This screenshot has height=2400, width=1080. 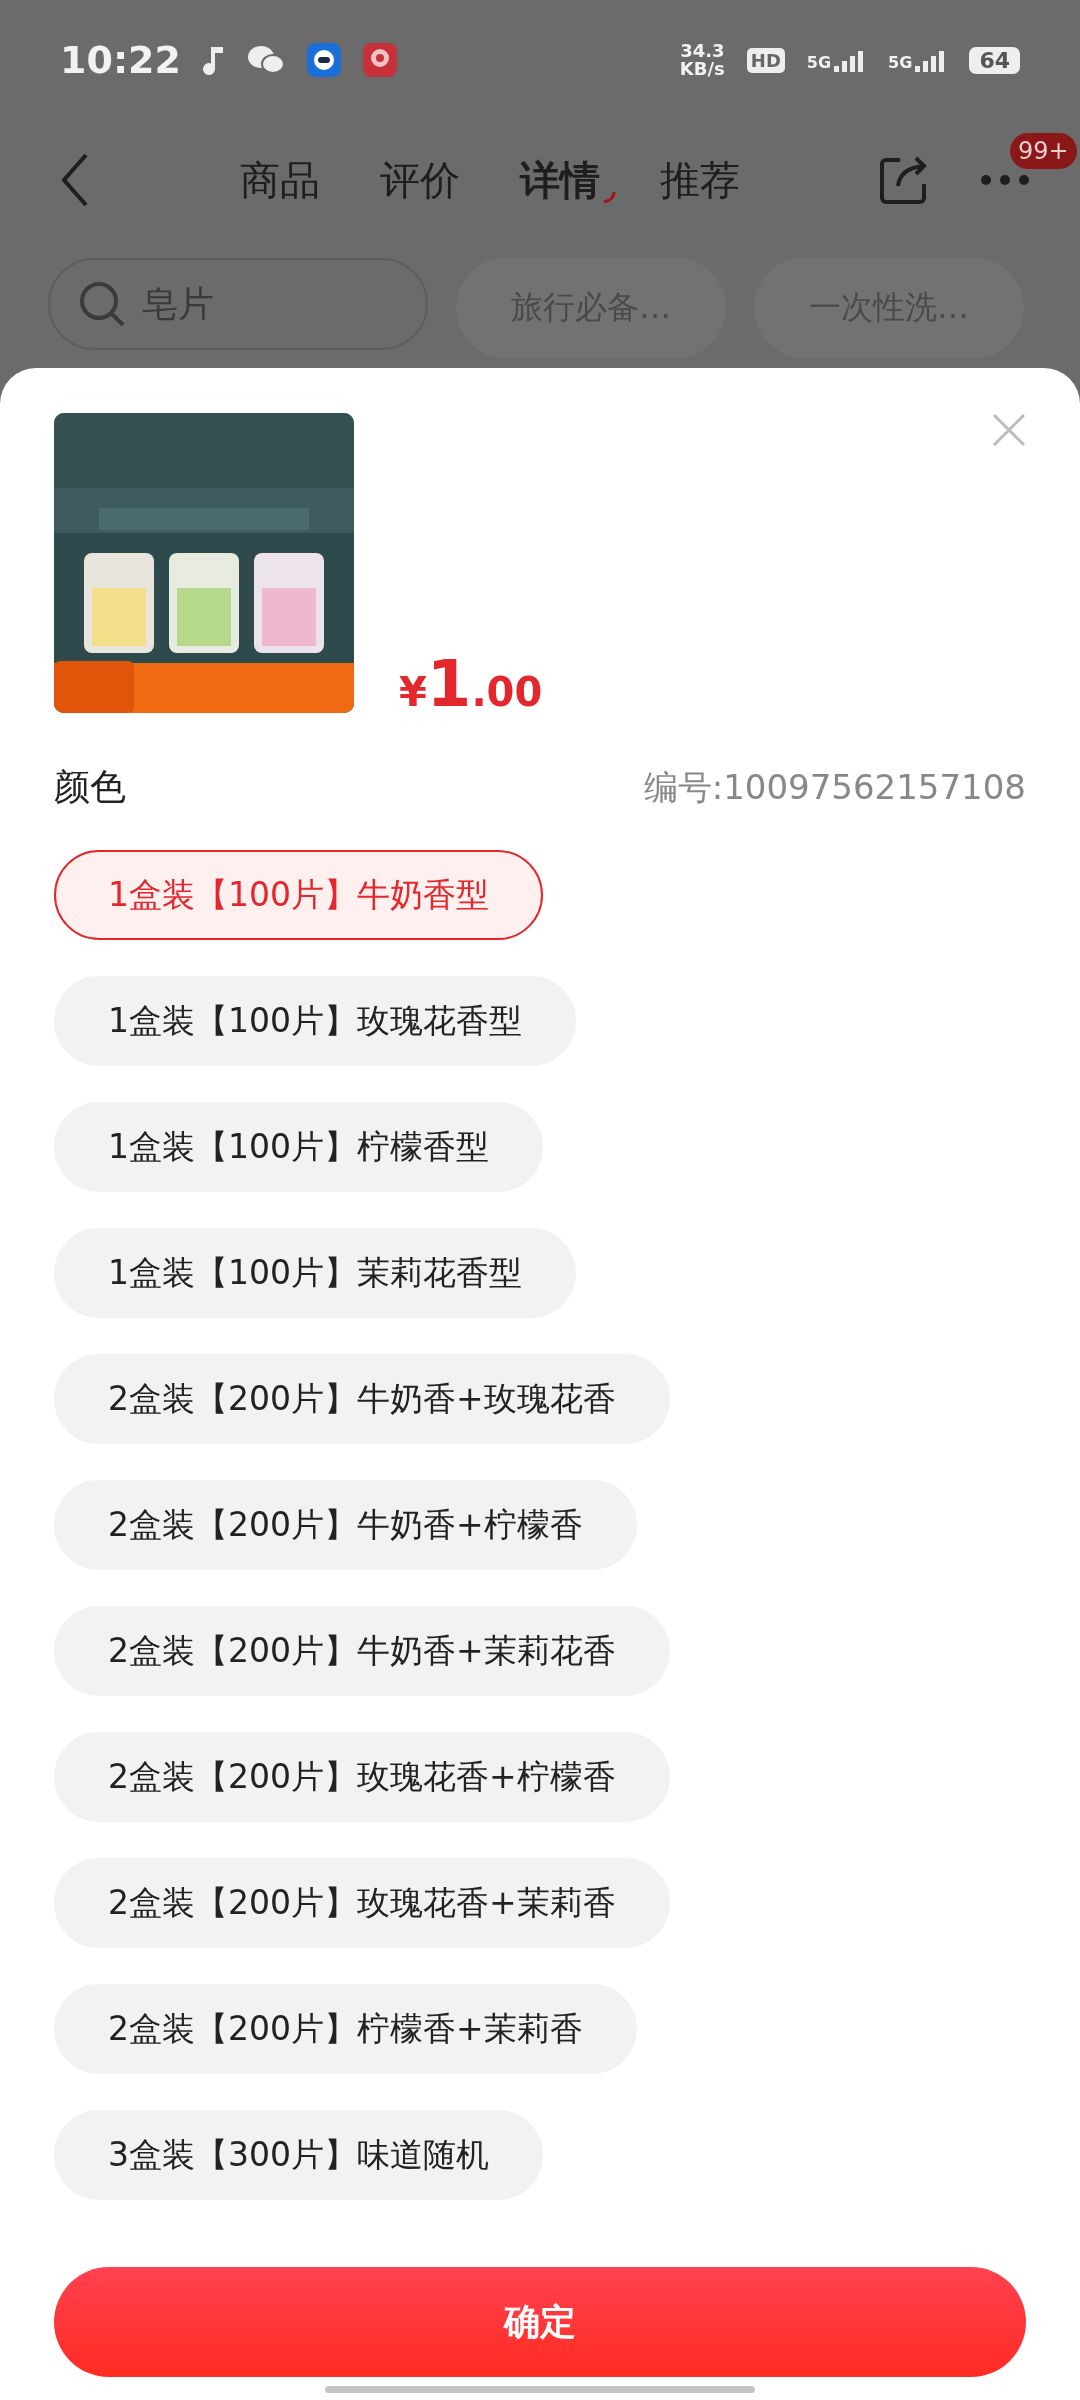 What do you see at coordinates (994, 60) in the screenshot?
I see `battery-level: 64` at bounding box center [994, 60].